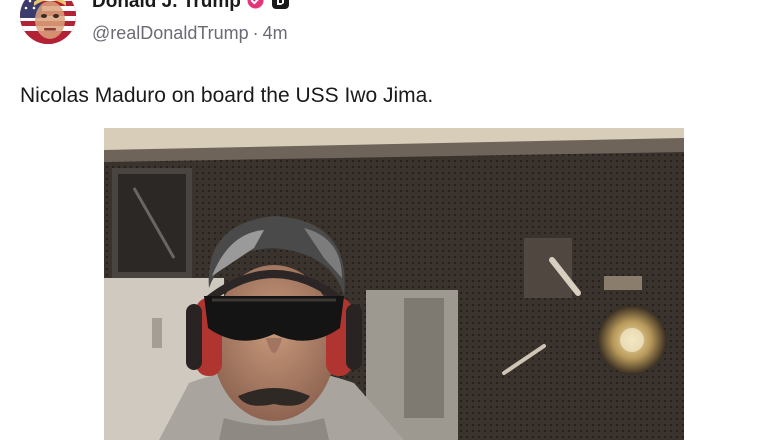 The image size is (780, 440). I want to click on affiliate-badge-icon, so click(280, 4).